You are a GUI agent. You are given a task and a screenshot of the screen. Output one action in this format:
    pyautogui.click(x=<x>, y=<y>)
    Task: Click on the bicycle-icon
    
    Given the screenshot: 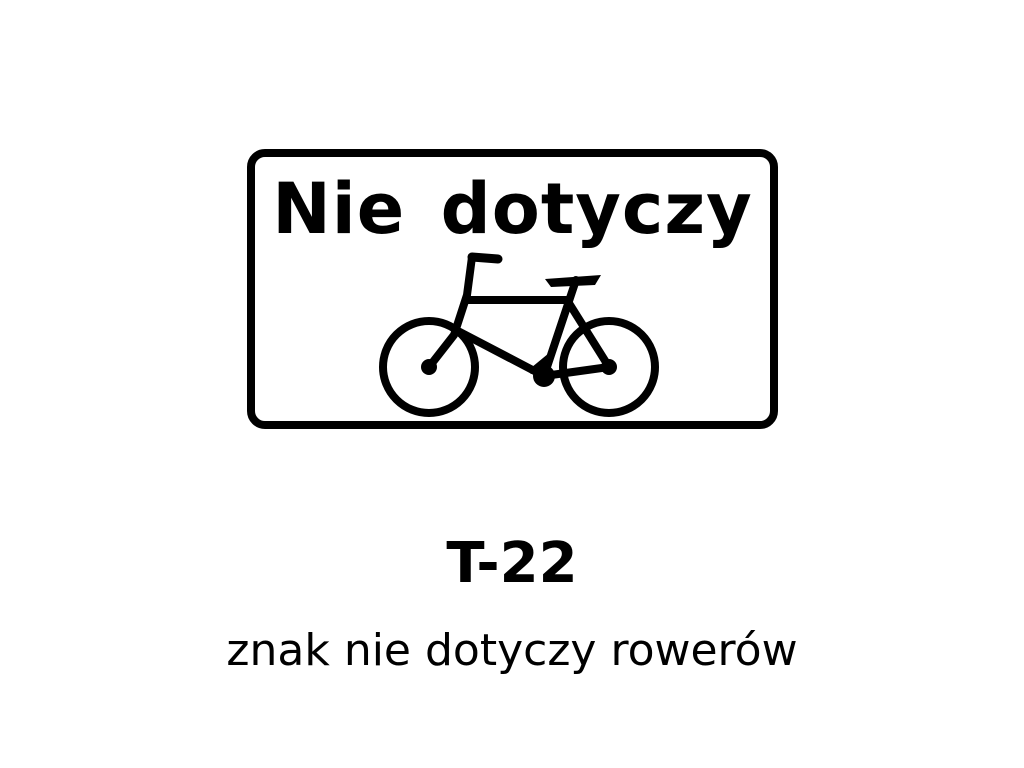 What is the action you would take?
    pyautogui.click(x=519, y=334)
    